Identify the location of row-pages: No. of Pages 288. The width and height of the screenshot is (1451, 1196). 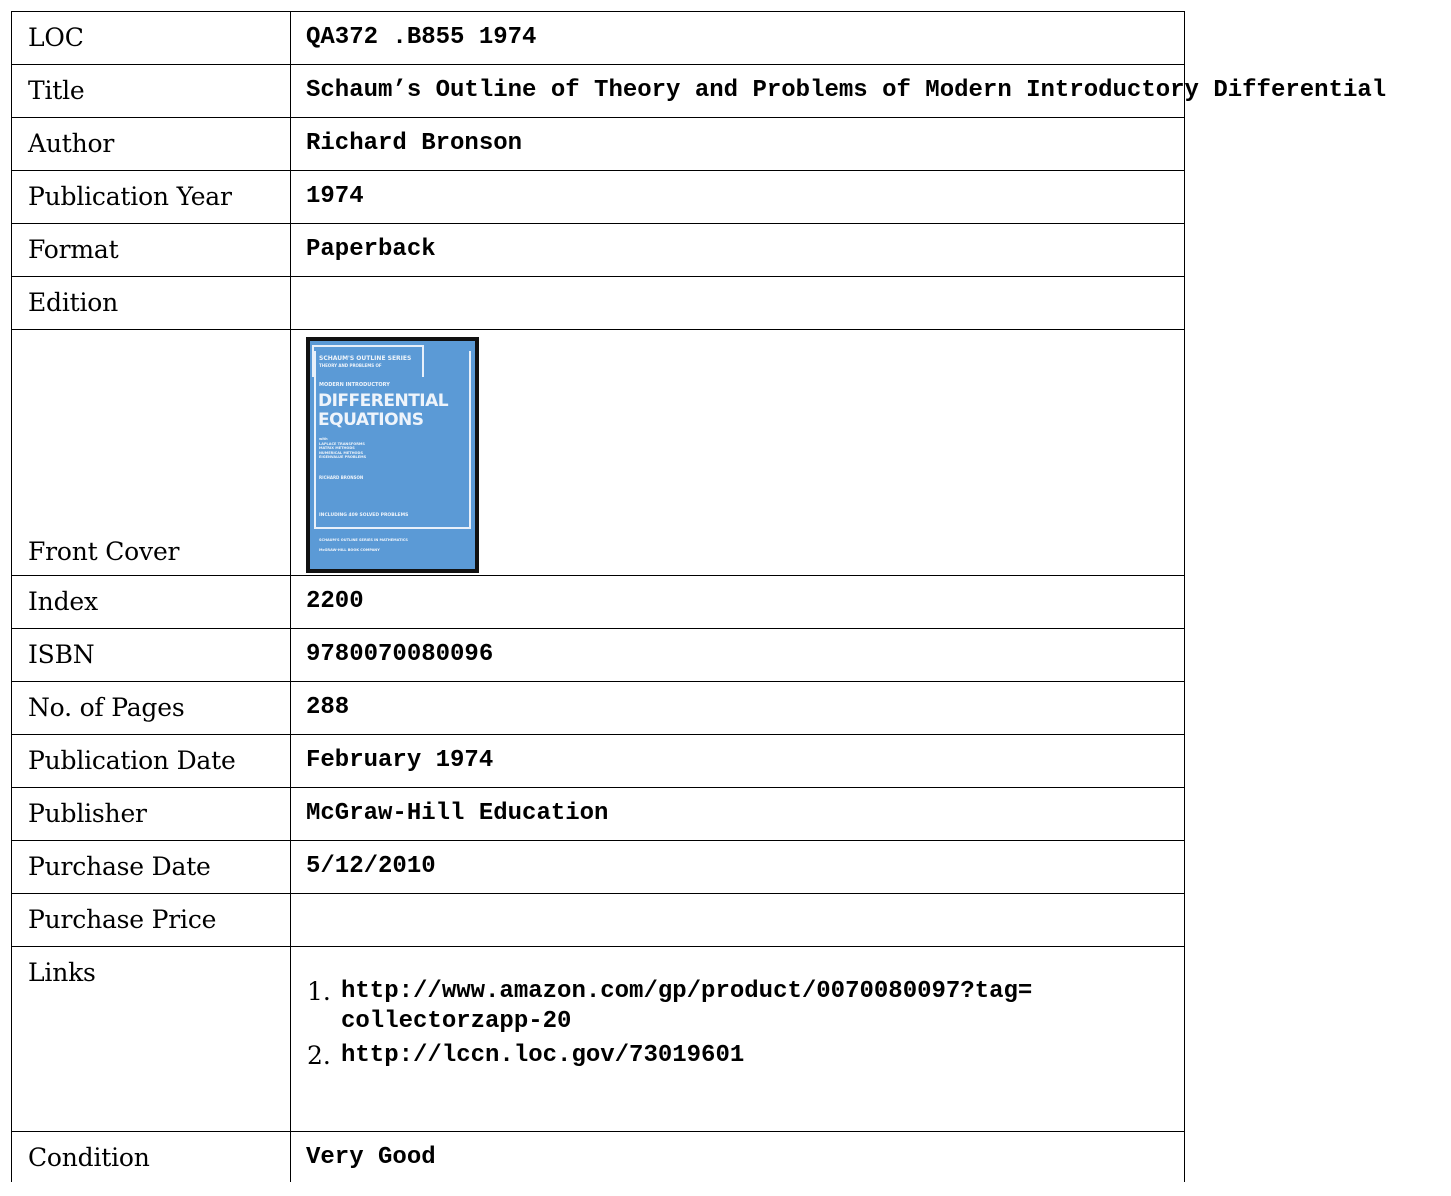
(598, 708).